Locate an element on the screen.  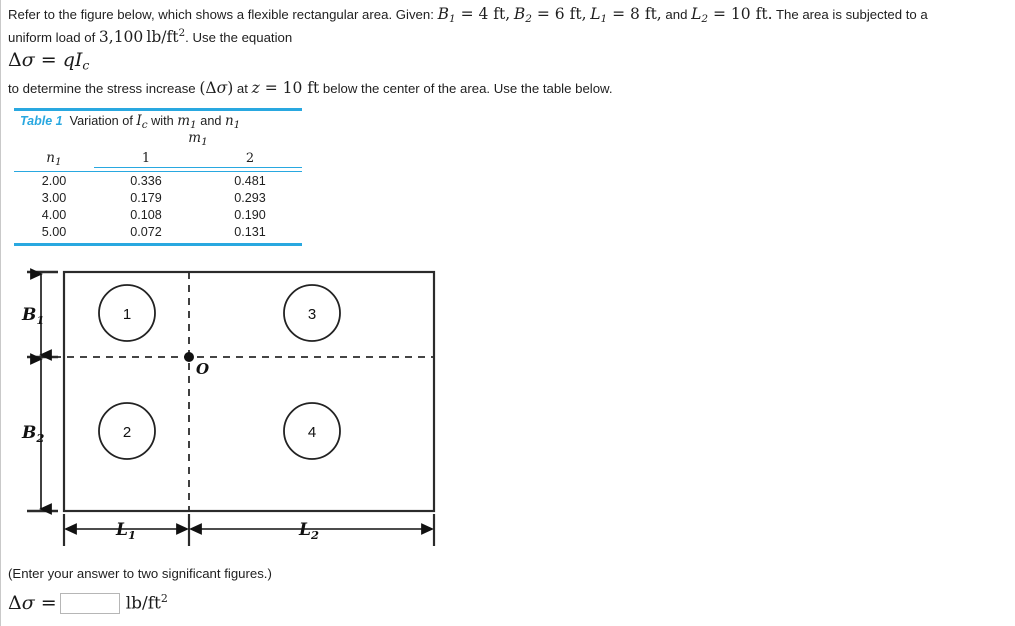
table-group-header-row: m1 is located at coordinates (158, 139).